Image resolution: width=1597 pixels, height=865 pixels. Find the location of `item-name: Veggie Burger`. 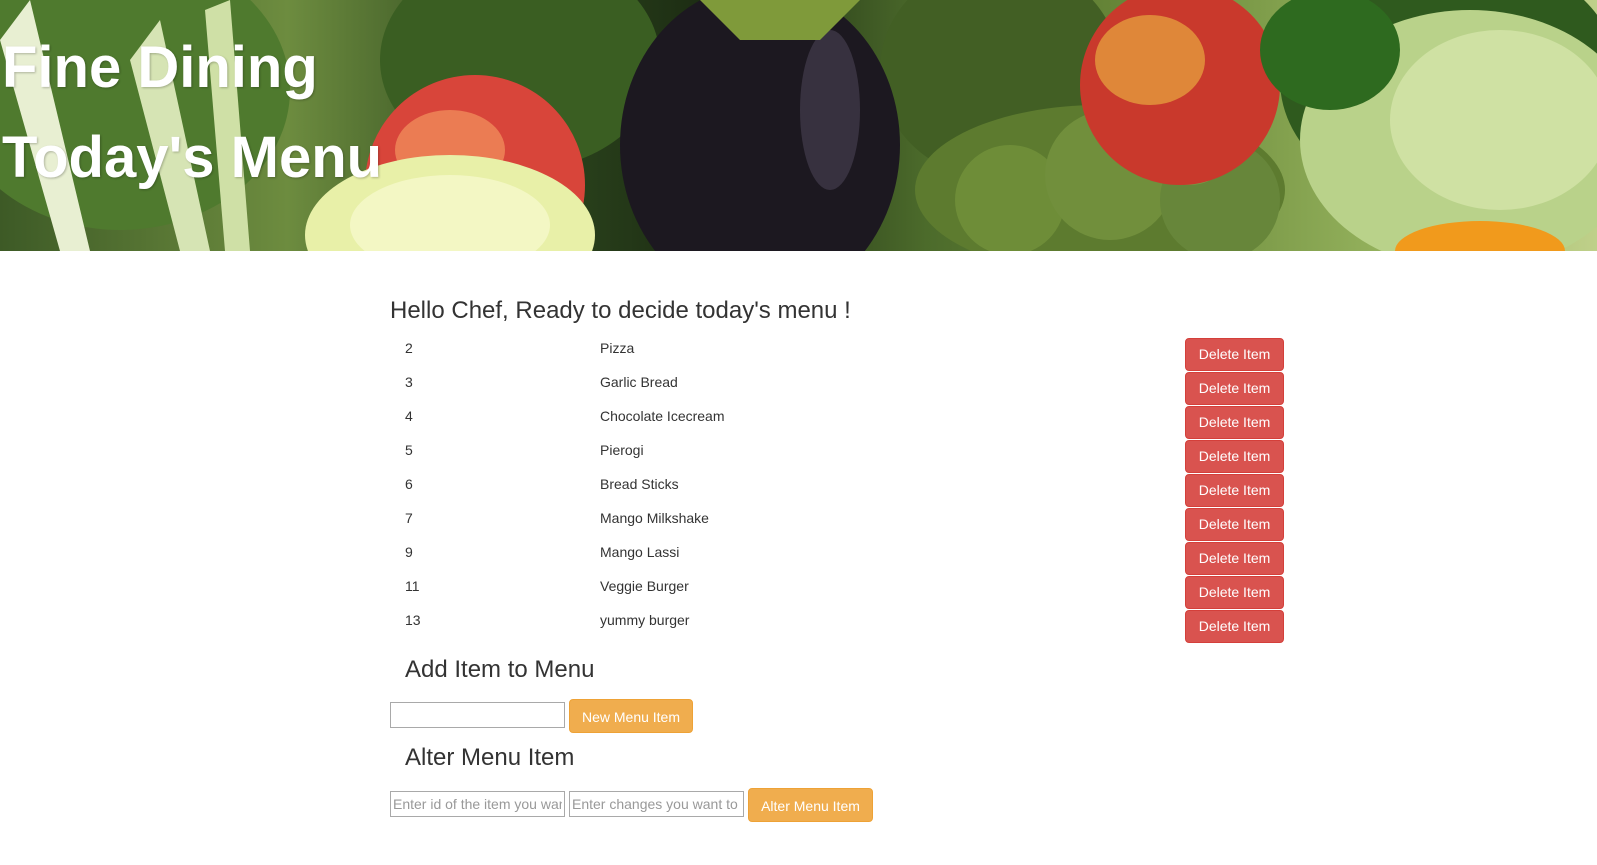

item-name: Veggie Burger is located at coordinates (644, 586).